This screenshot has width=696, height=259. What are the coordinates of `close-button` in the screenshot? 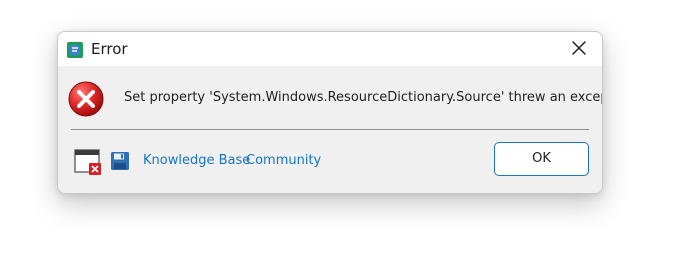 It's located at (579, 49).